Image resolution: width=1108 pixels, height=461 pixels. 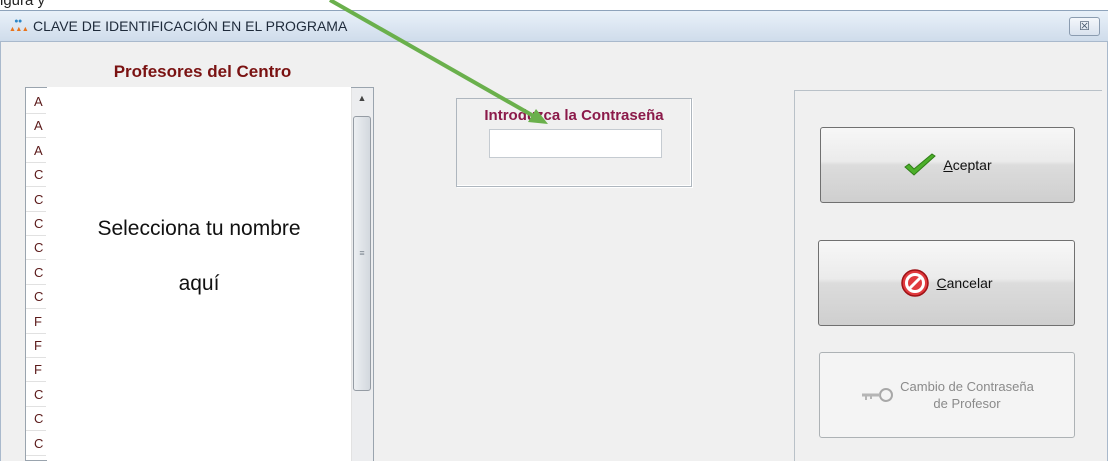 What do you see at coordinates (967, 165) in the screenshot?
I see `accept-label: Aceptar` at bounding box center [967, 165].